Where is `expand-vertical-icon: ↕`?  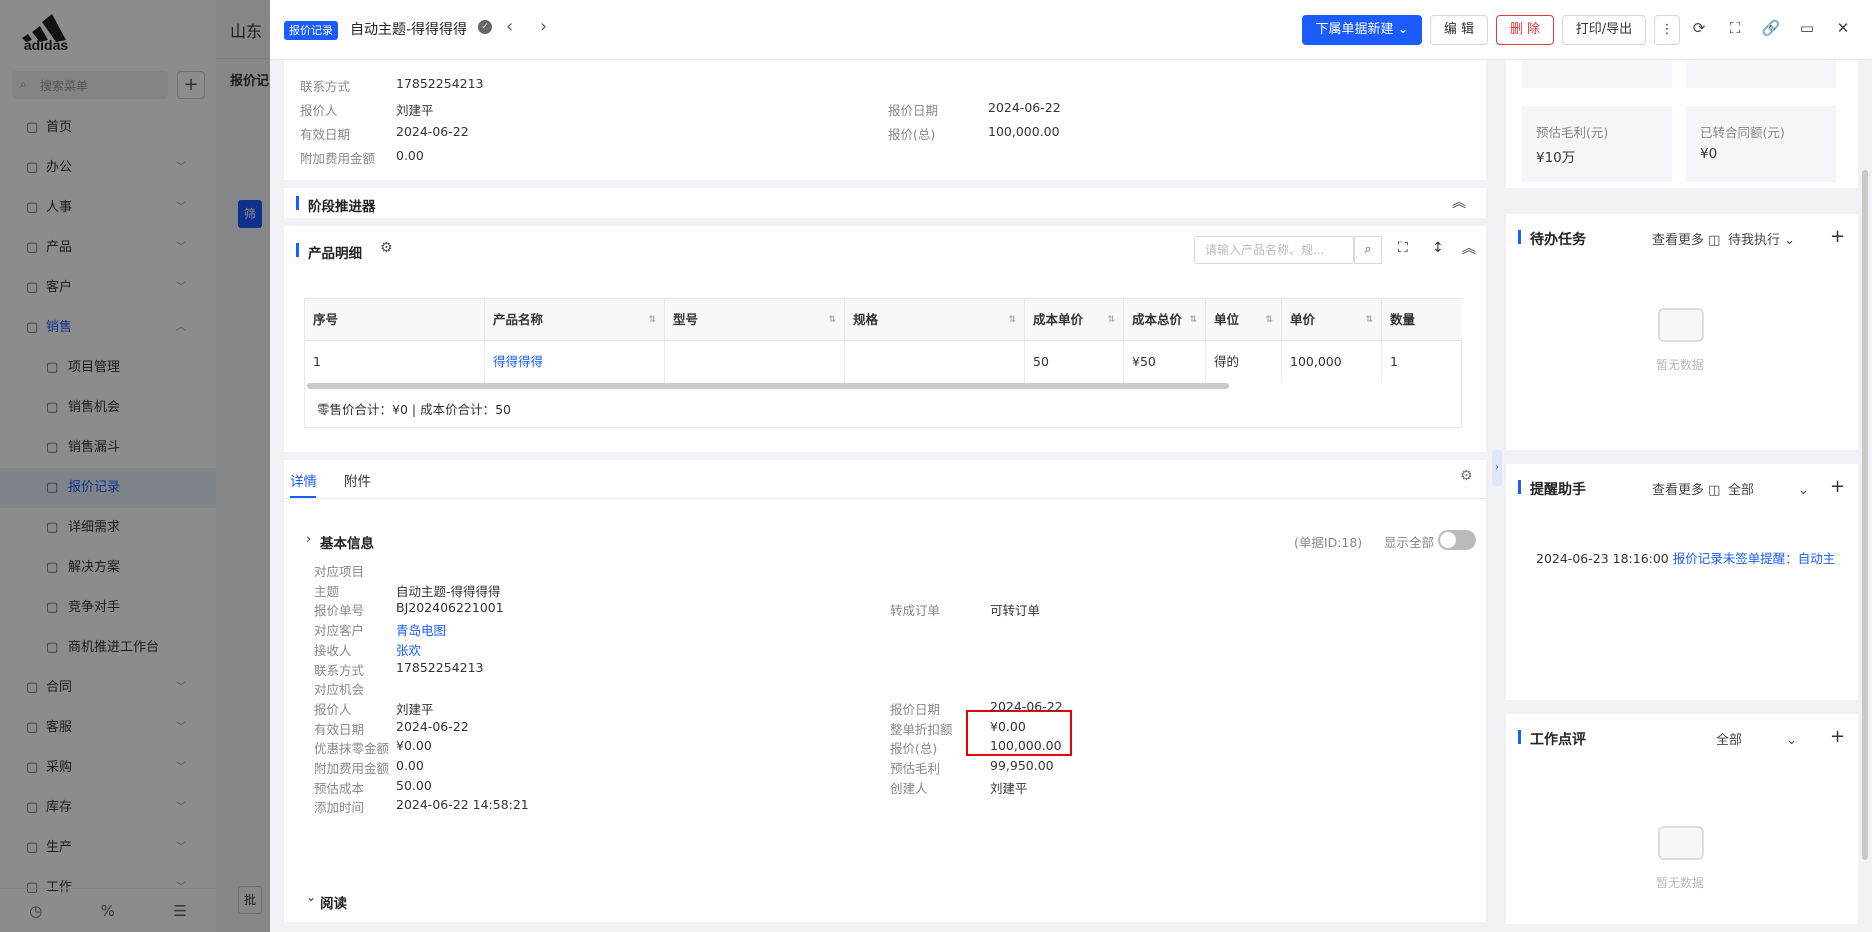 expand-vertical-icon: ↕ is located at coordinates (1438, 248).